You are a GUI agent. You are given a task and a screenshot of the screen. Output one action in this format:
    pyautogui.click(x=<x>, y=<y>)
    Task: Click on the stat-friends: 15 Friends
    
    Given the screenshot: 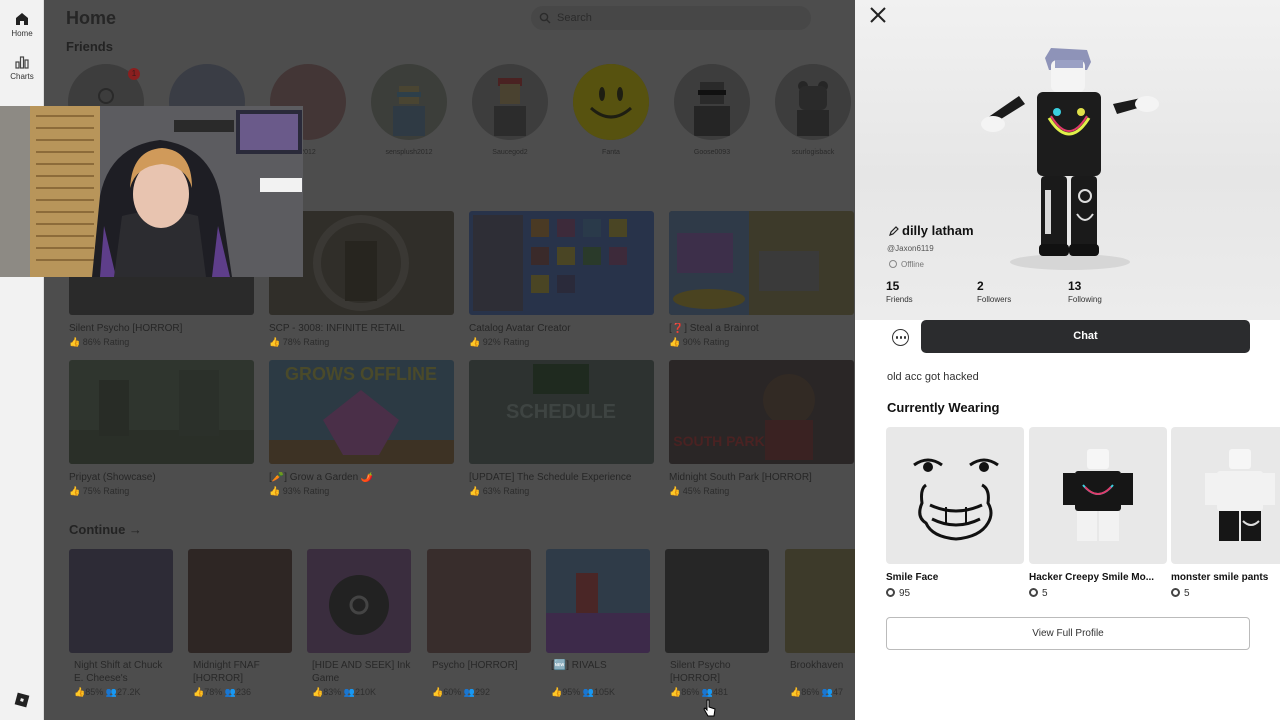 What is the action you would take?
    pyautogui.click(x=899, y=291)
    